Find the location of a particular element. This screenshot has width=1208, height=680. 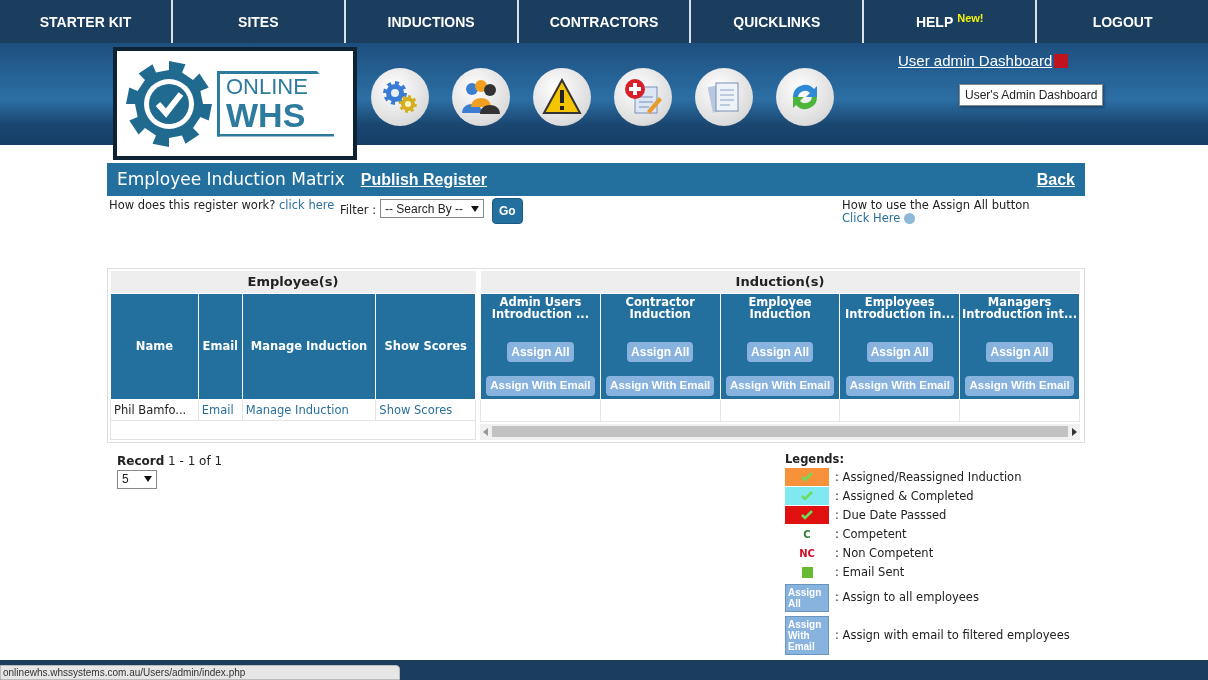

column-header: Contractor Induction is located at coordinates (660, 307).